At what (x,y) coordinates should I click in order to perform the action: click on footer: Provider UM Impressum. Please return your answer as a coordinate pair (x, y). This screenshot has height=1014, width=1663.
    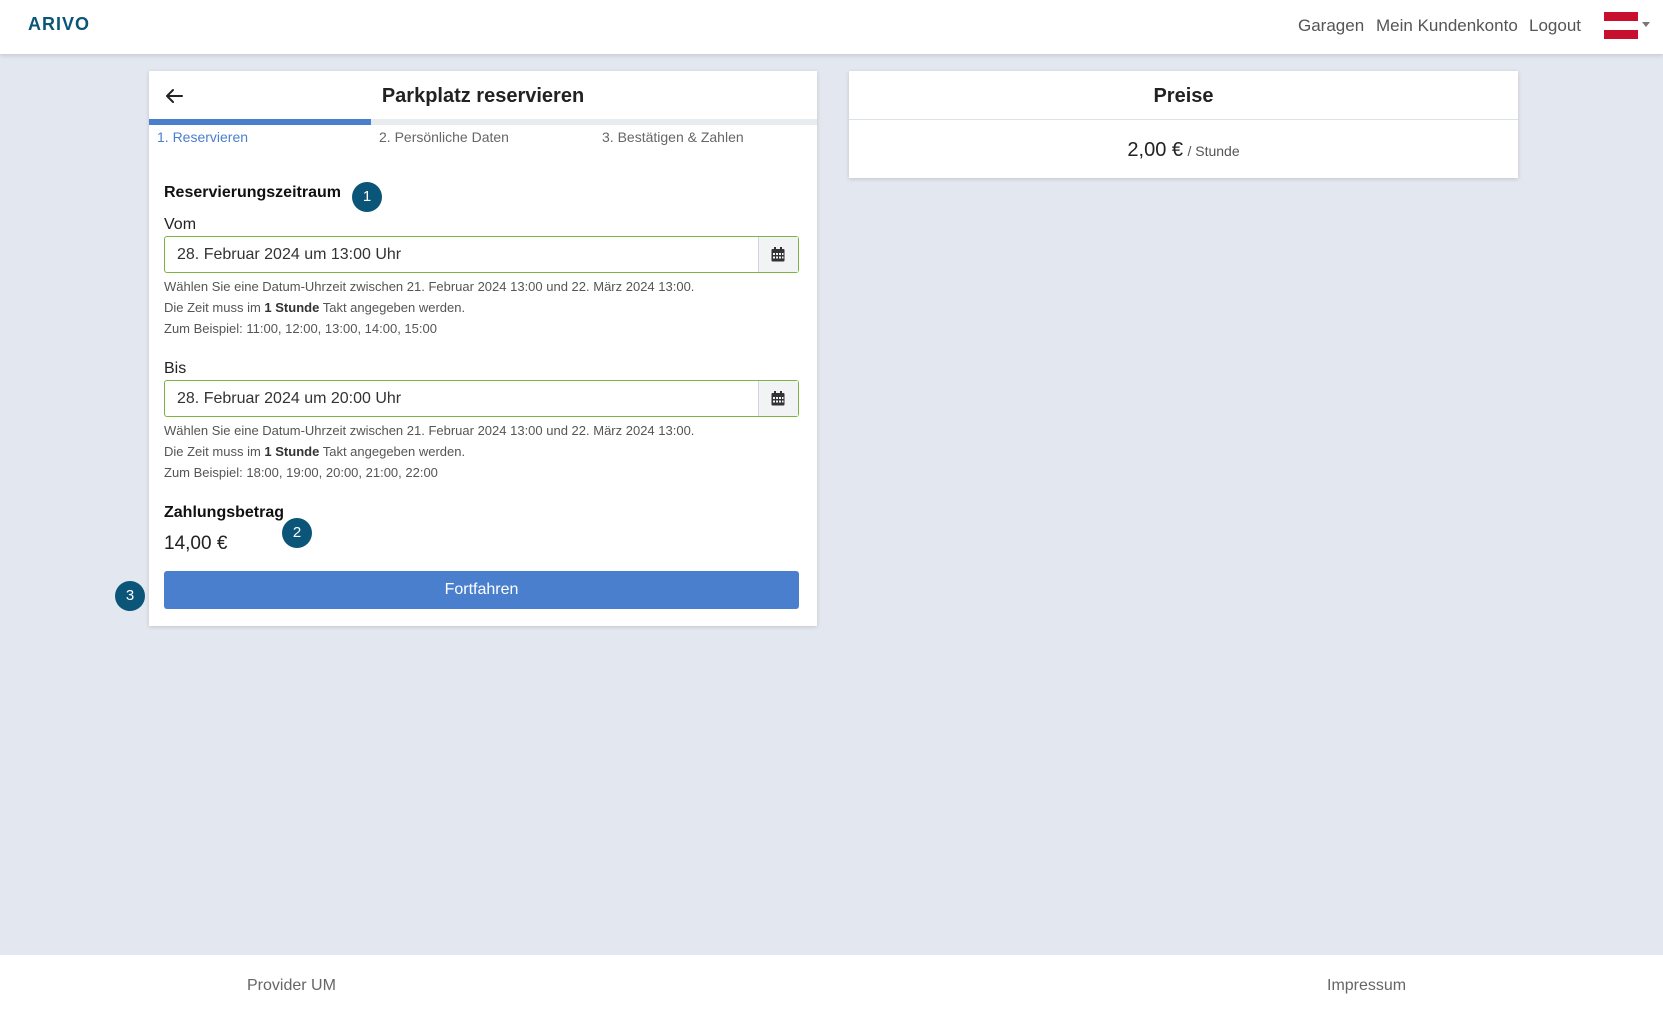
    Looking at the image, I should click on (831, 984).